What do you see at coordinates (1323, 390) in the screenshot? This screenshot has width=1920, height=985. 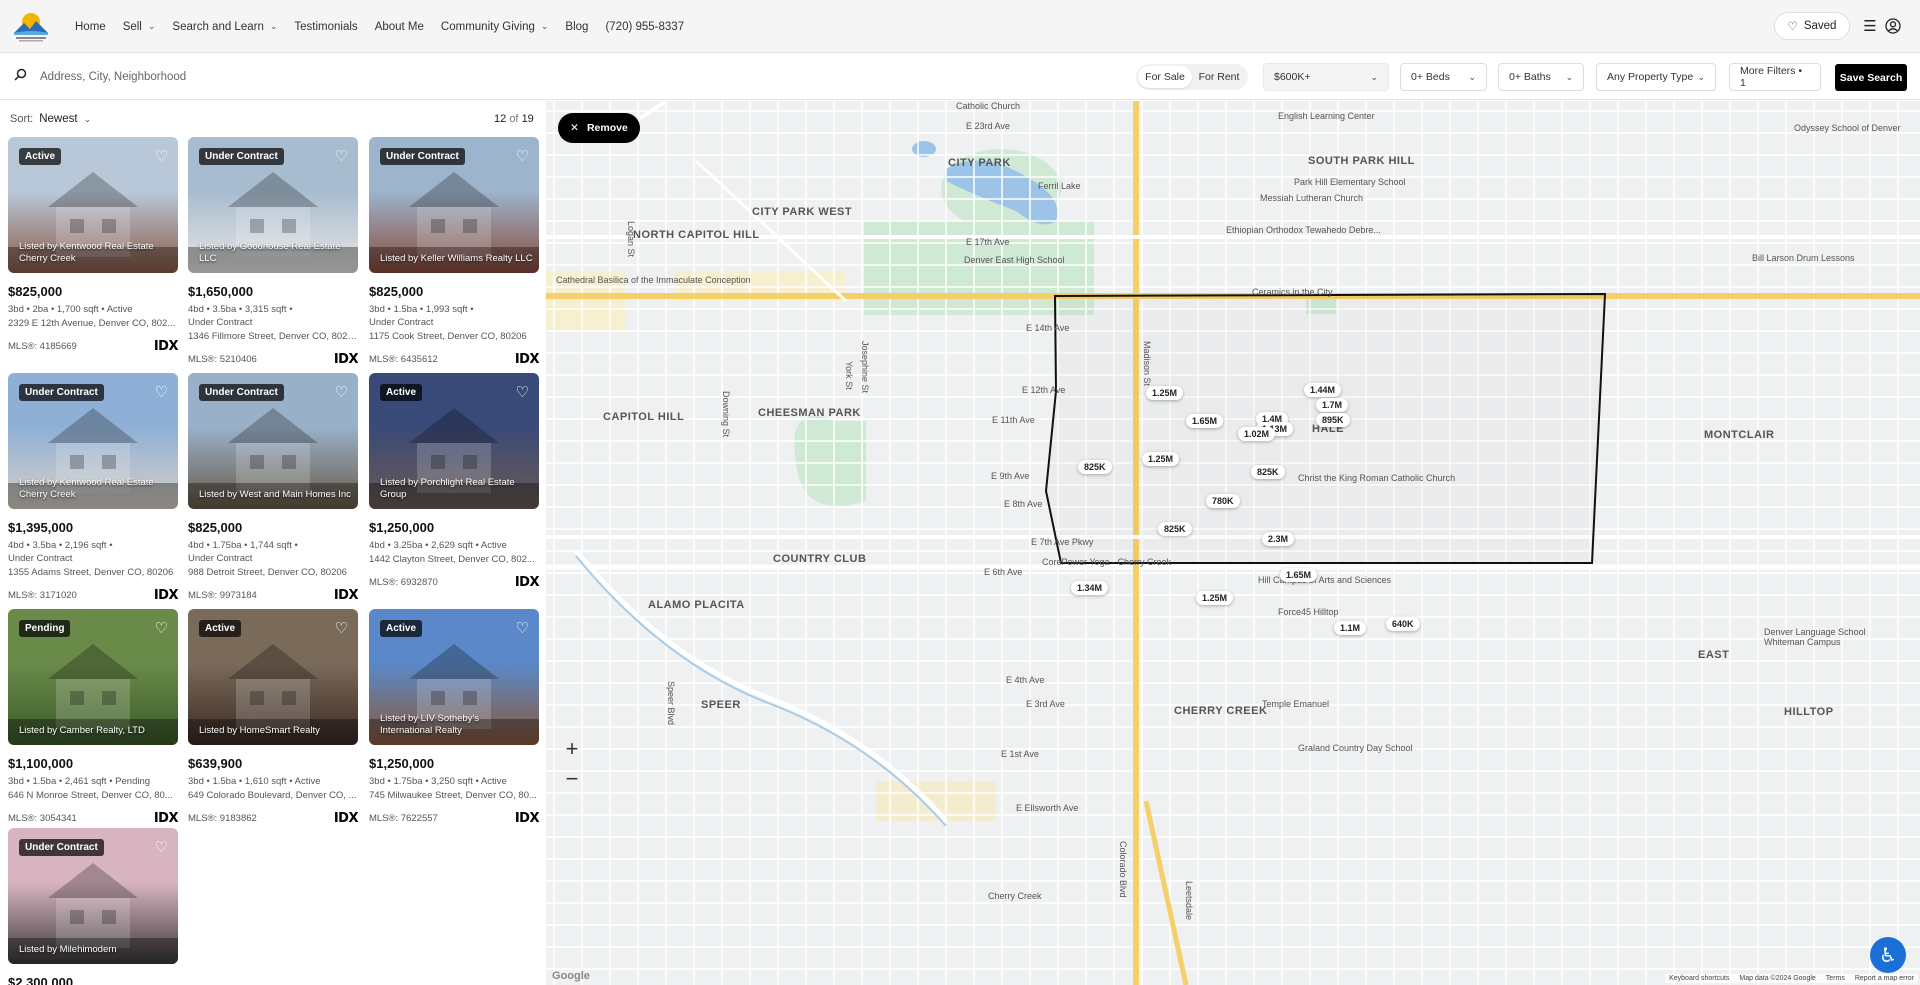 I see `price-pin: 1.44M` at bounding box center [1323, 390].